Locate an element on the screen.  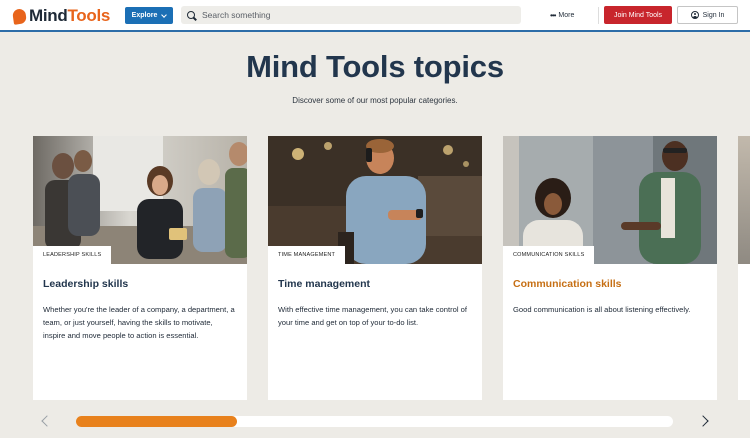
explore-label: Explore is located at coordinates (144, 15).